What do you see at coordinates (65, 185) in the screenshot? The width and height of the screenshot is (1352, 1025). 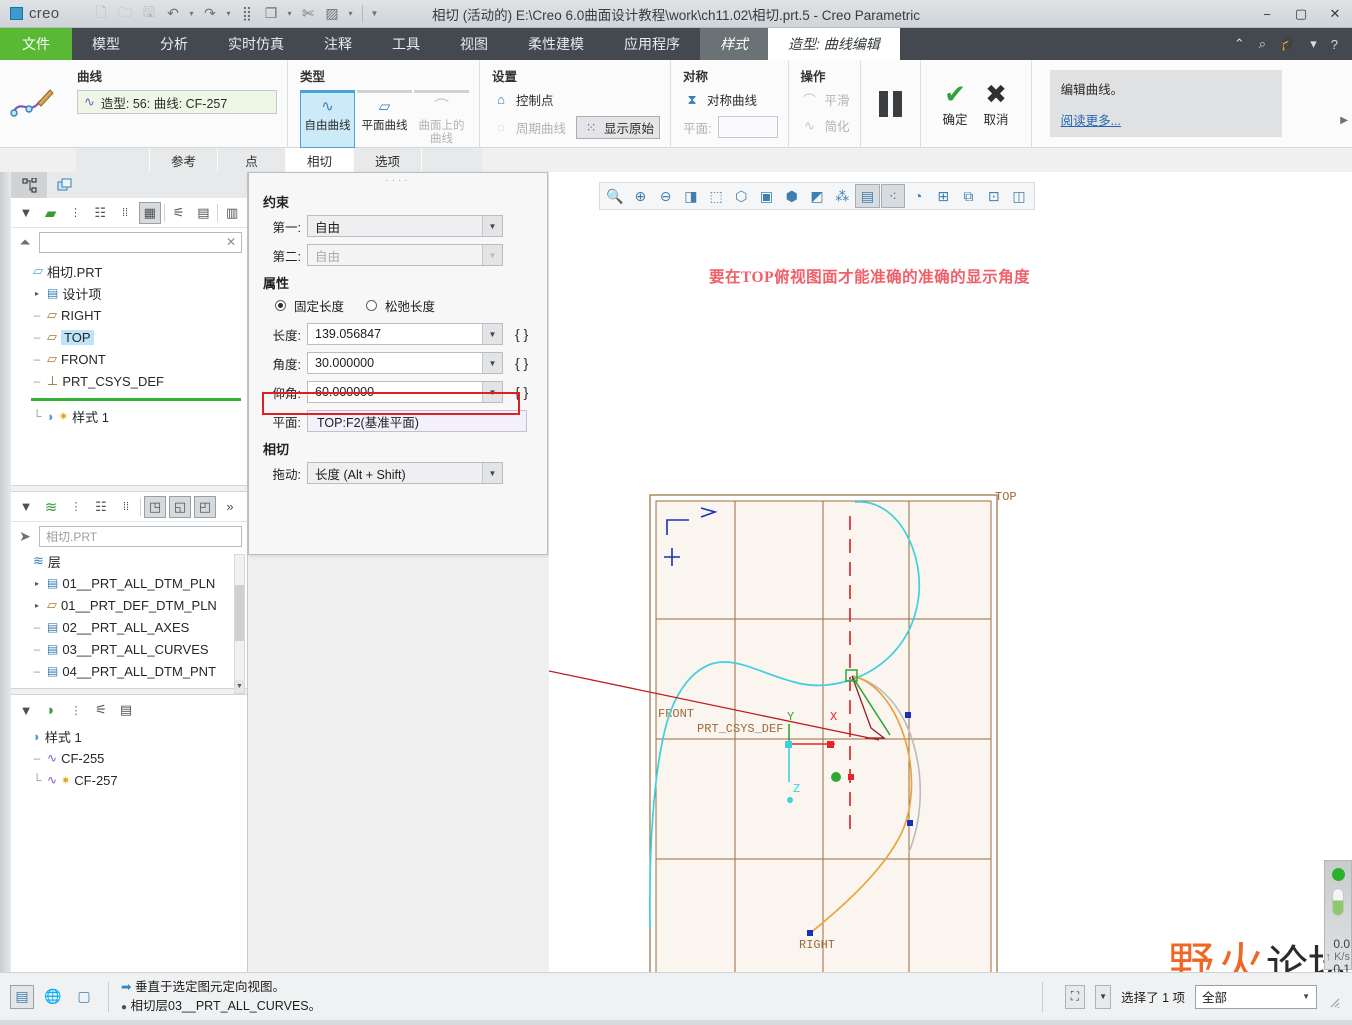 I see `folder-browser-tab` at bounding box center [65, 185].